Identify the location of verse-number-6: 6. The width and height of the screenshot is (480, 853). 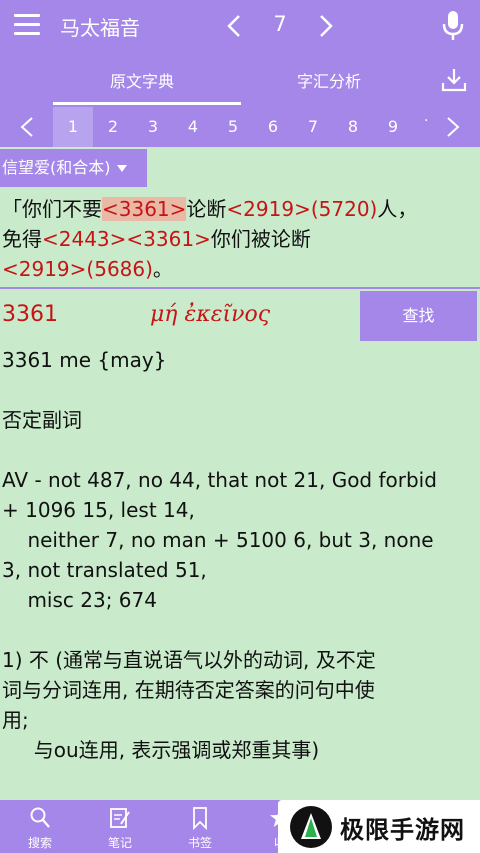
(273, 127).